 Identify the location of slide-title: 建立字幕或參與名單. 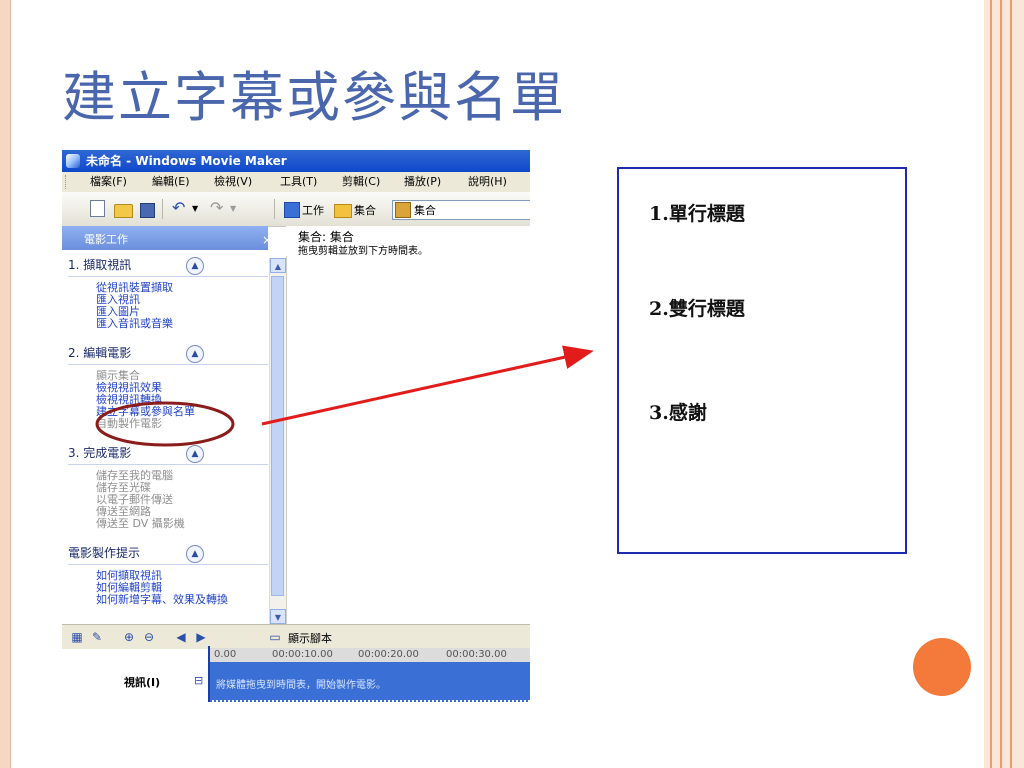
(314, 97).